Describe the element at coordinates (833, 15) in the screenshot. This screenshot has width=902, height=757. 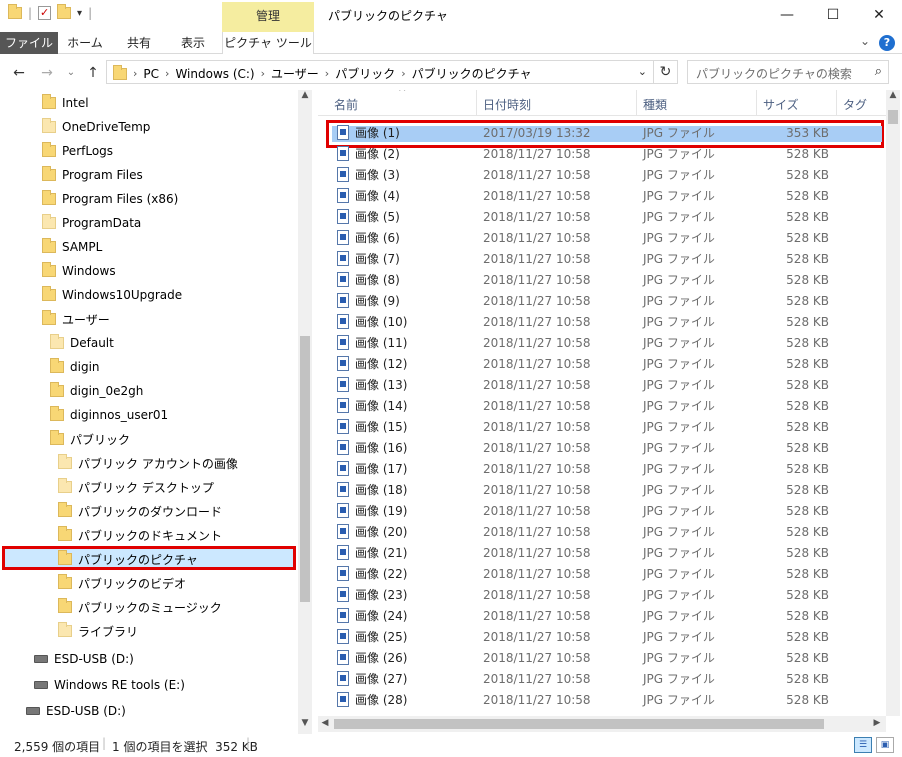
I see `maximize-button: ☐` at that location.